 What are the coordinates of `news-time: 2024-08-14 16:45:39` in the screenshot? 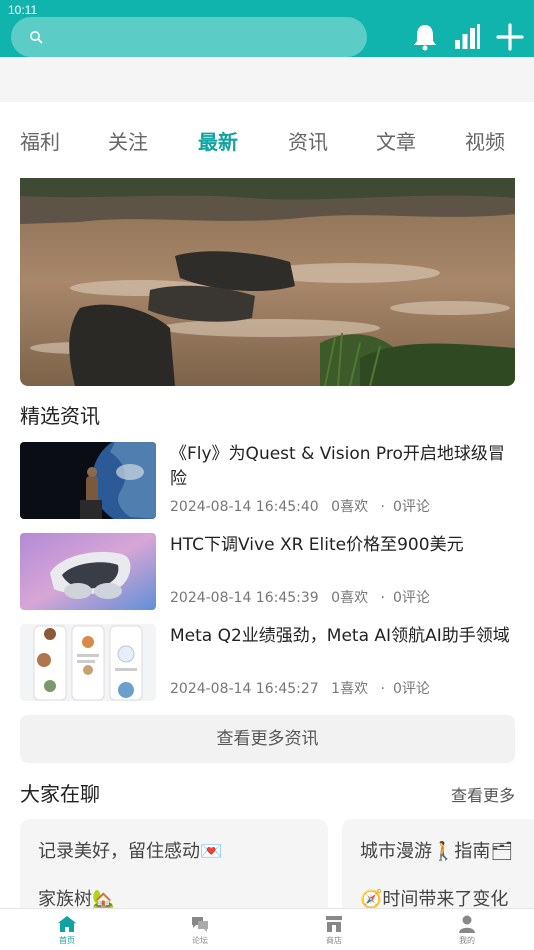 It's located at (244, 598).